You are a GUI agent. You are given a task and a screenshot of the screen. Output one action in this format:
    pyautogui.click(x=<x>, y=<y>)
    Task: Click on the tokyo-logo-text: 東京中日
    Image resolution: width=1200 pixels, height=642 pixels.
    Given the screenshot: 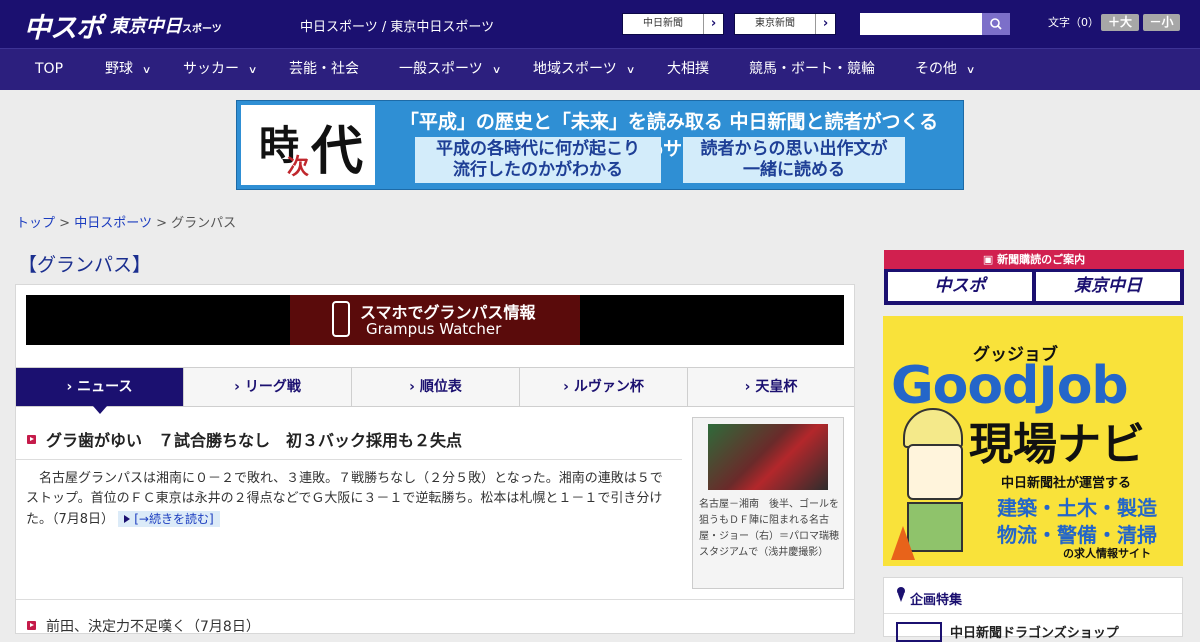 What is the action you would take?
    pyautogui.click(x=146, y=26)
    